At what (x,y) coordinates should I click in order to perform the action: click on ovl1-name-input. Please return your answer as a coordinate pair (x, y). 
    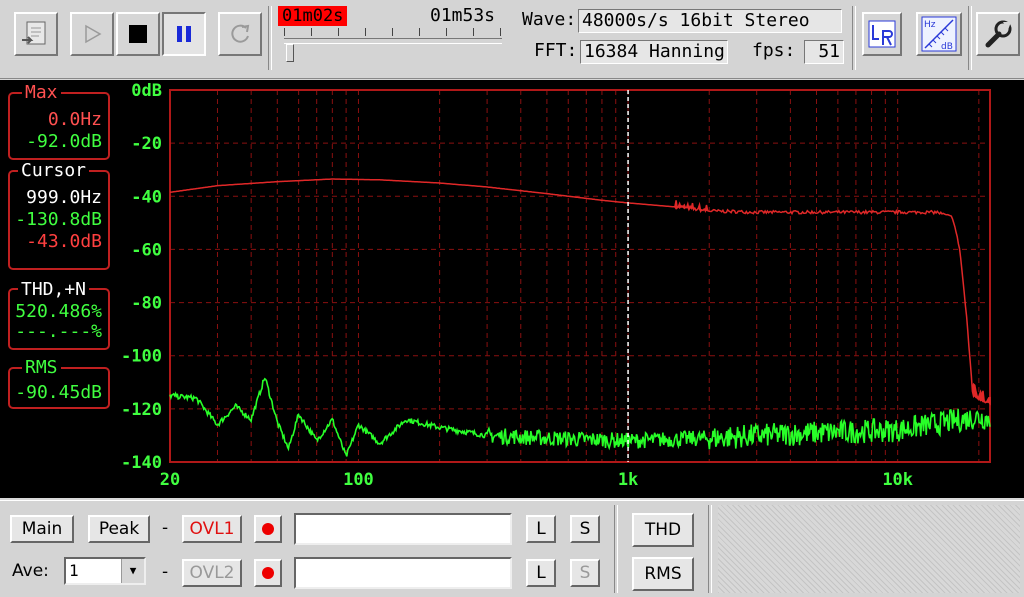
    Looking at the image, I should click on (403, 529).